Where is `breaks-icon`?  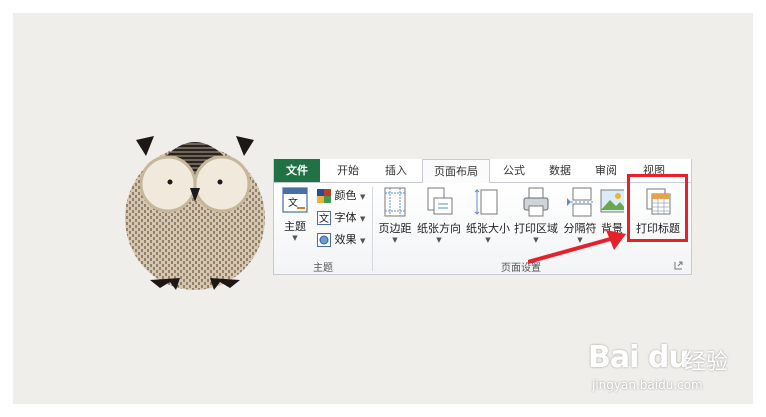
breaks-icon is located at coordinates (580, 202).